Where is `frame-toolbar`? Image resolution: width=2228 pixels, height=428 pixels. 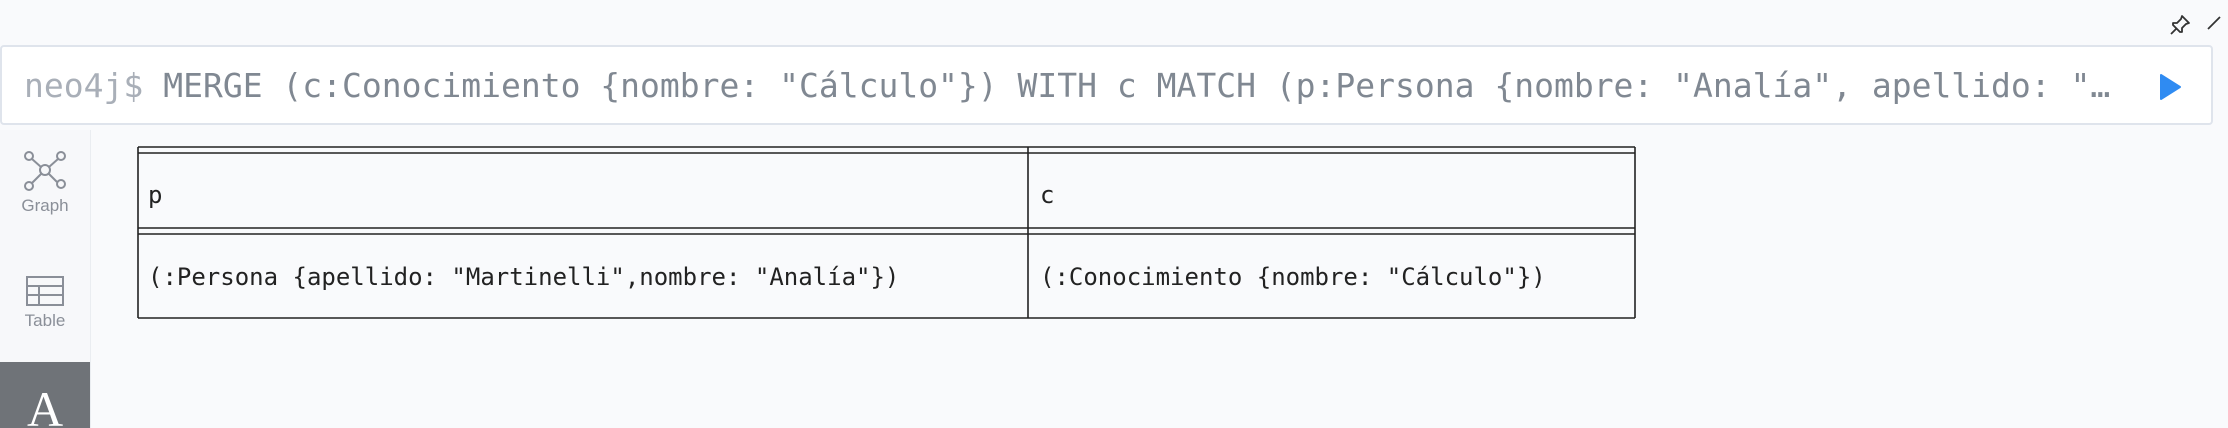
frame-toolbar is located at coordinates (2196, 25).